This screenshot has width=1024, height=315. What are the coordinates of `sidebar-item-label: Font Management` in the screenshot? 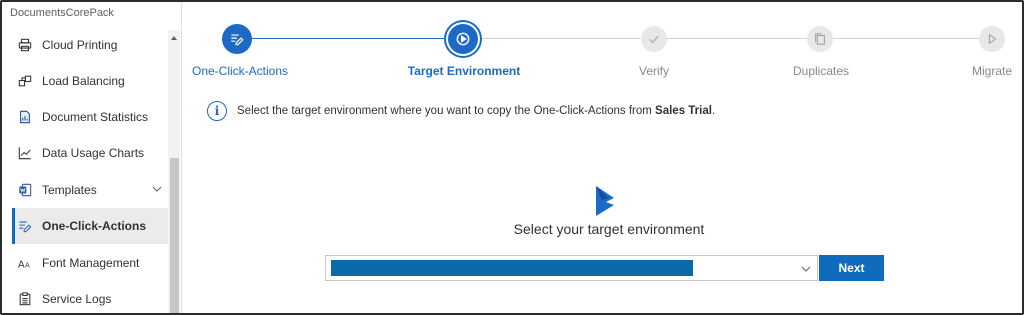 It's located at (91, 263).